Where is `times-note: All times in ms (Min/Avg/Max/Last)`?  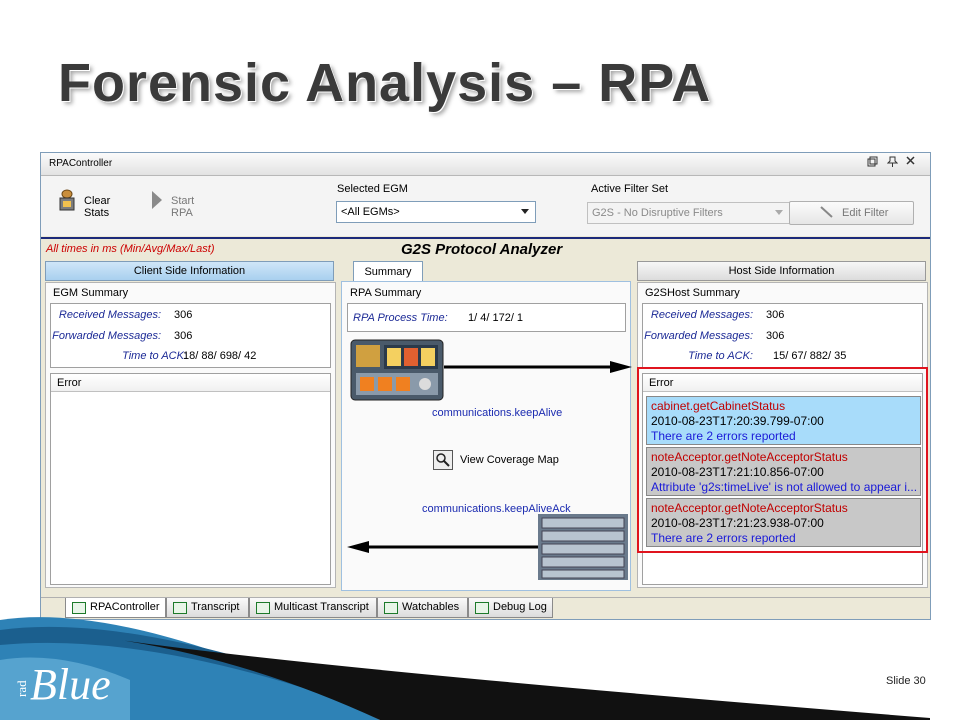
times-note: All times in ms (Min/Avg/Max/Last) is located at coordinates (130, 249).